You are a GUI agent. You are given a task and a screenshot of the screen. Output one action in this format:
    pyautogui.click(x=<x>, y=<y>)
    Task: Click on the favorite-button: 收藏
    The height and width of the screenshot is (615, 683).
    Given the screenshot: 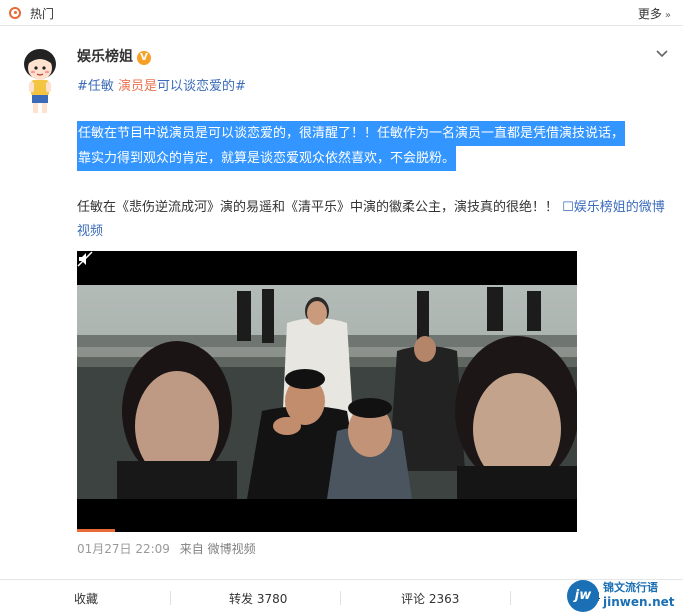 What is the action you would take?
    pyautogui.click(x=86, y=598)
    